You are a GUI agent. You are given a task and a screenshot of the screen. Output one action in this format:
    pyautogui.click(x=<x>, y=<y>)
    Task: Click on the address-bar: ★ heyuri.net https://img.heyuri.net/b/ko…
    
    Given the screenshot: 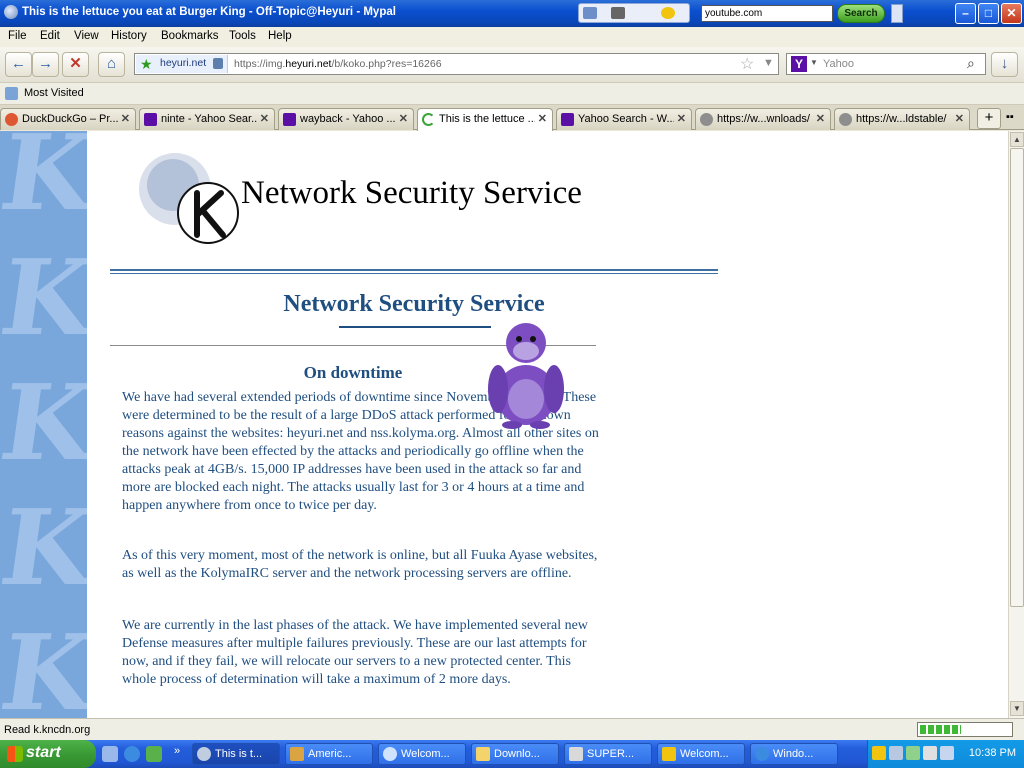 What is the action you would take?
    pyautogui.click(x=456, y=64)
    